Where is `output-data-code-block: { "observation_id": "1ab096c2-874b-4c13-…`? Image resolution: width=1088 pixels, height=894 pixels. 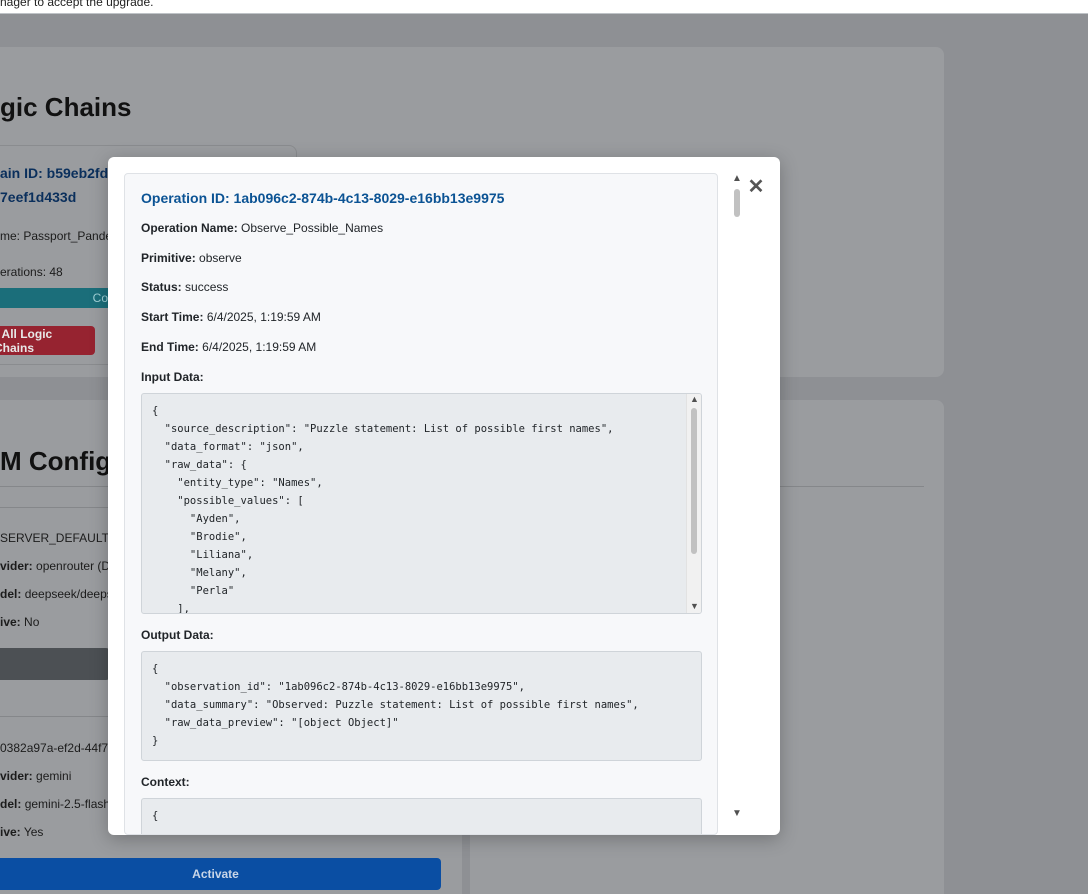
output-data-code-block: { "observation_id": "1ab096c2-874b-4c13-… is located at coordinates (421, 706).